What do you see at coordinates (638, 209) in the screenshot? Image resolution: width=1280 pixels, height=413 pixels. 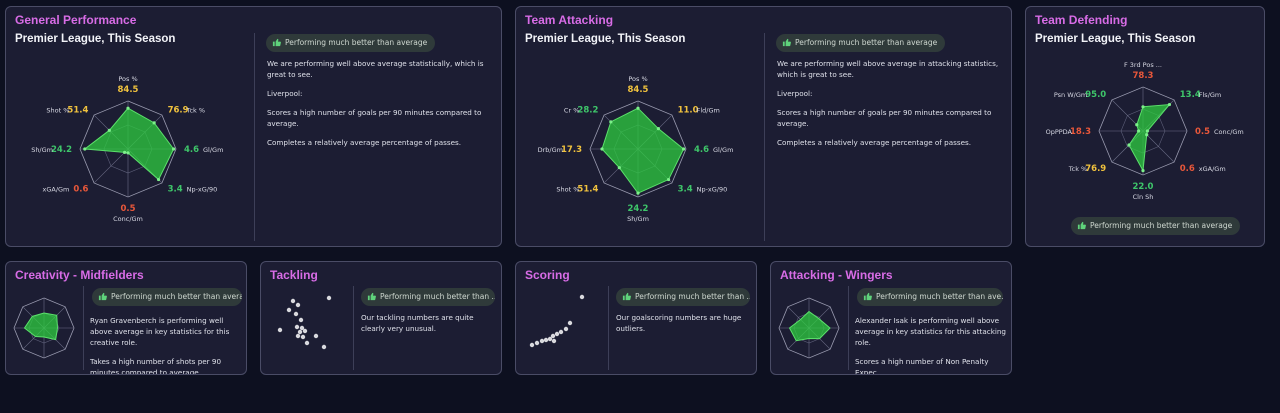 I see `radar-value: 24.2` at bounding box center [638, 209].